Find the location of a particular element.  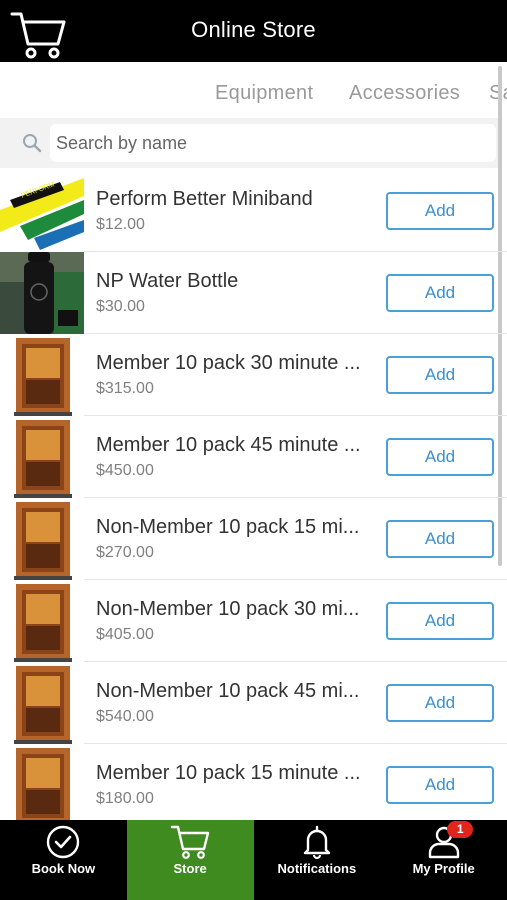

list-item: Non-Member 10 pack 15 mi... $270.00 Add is located at coordinates (253, 539).